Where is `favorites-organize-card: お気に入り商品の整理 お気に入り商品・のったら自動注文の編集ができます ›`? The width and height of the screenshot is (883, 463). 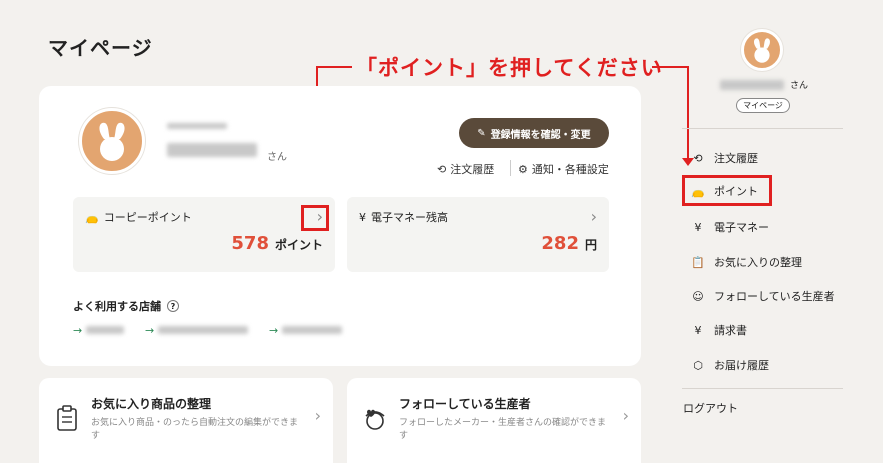
favorites-organize-card: お気に入り商品の整理 お気に入り商品・のったら自動注文の編集ができます › is located at coordinates (186, 420).